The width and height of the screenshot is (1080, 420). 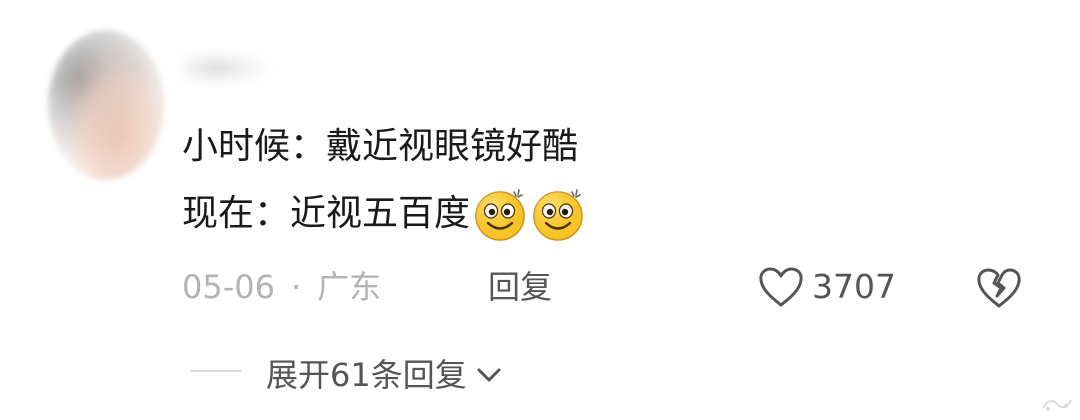 What do you see at coordinates (106, 105) in the screenshot?
I see `avatar` at bounding box center [106, 105].